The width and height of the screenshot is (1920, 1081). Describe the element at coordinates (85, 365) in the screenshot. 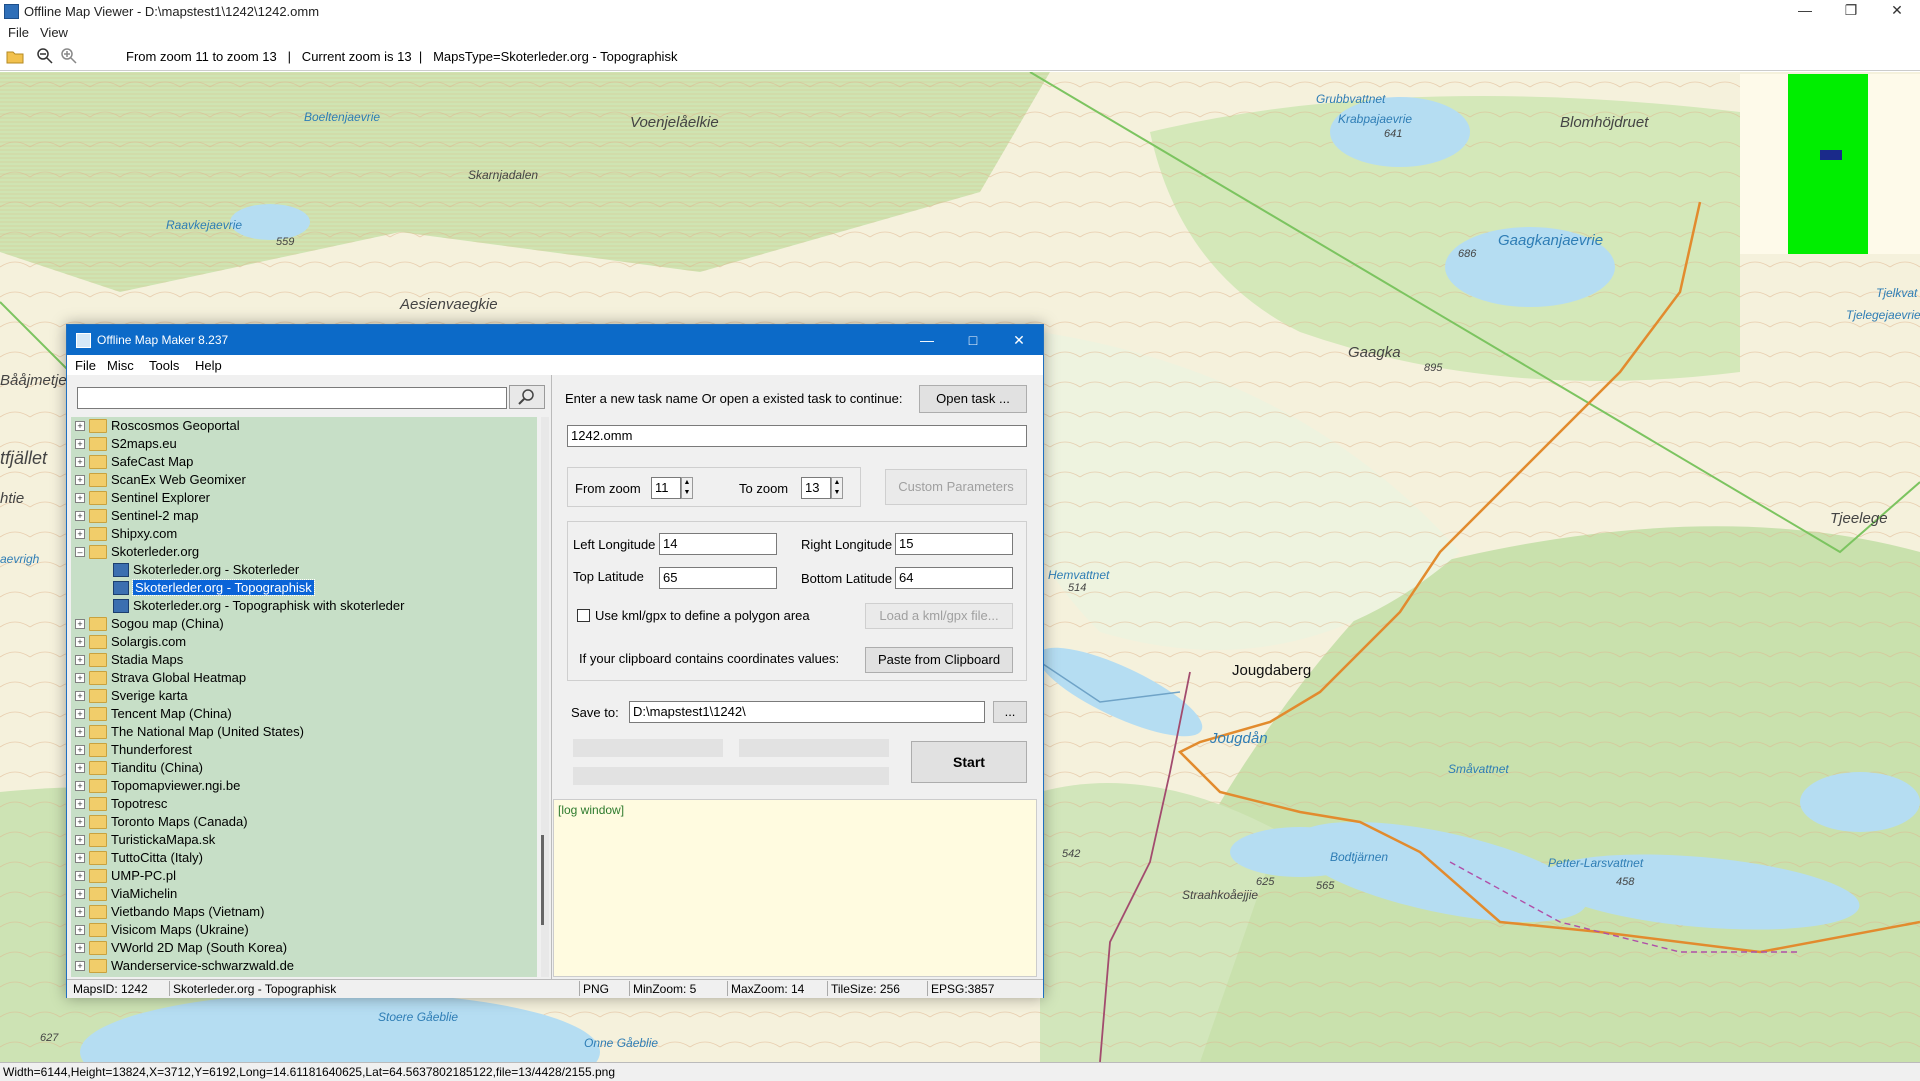

I see `dialog-menu-file: File` at that location.